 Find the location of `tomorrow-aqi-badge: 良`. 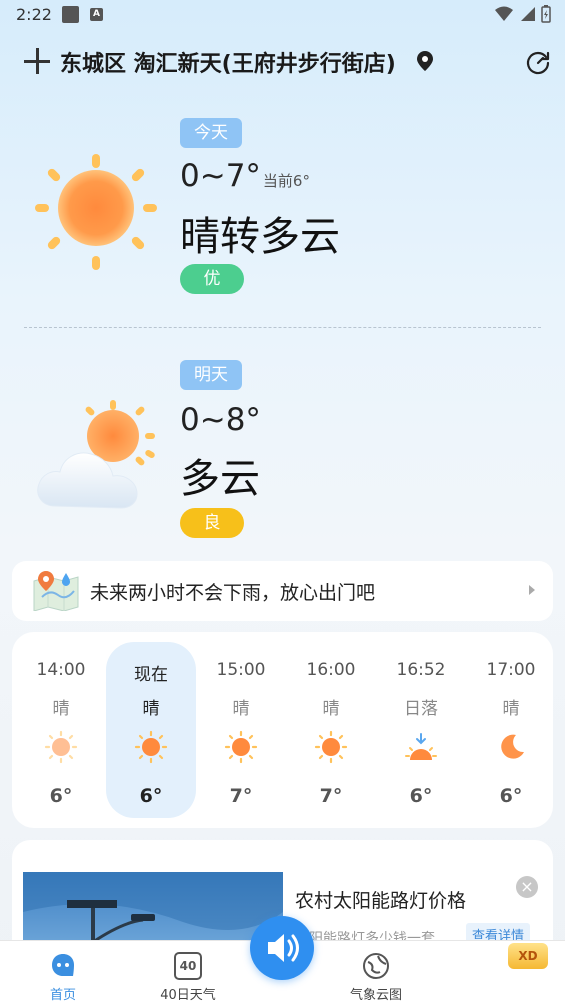

tomorrow-aqi-badge: 良 is located at coordinates (212, 523).